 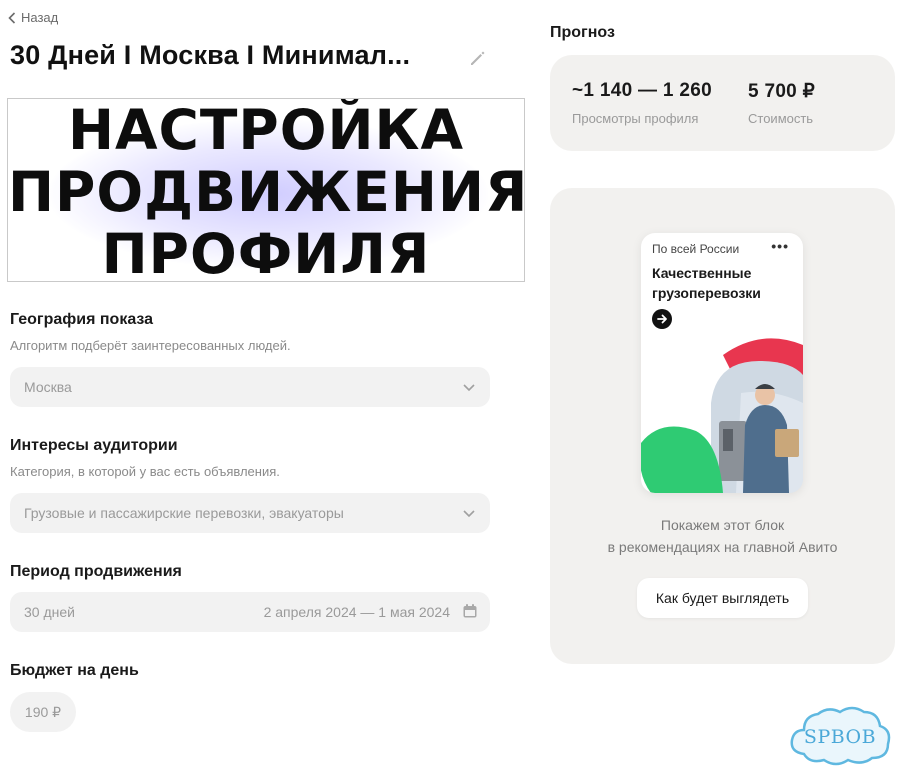 What do you see at coordinates (74, 670) in the screenshot?
I see `budget-title: Бюджет на день` at bounding box center [74, 670].